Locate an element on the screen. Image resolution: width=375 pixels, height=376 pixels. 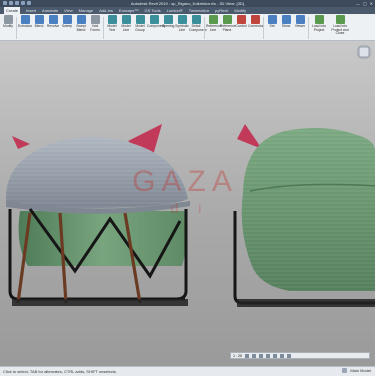
set-icon is located at coordinates (272, 19).